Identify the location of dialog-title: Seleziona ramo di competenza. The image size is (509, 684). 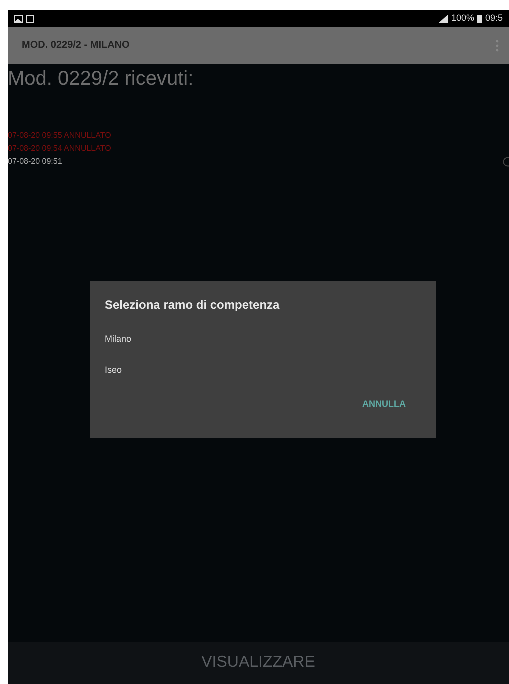
(193, 305).